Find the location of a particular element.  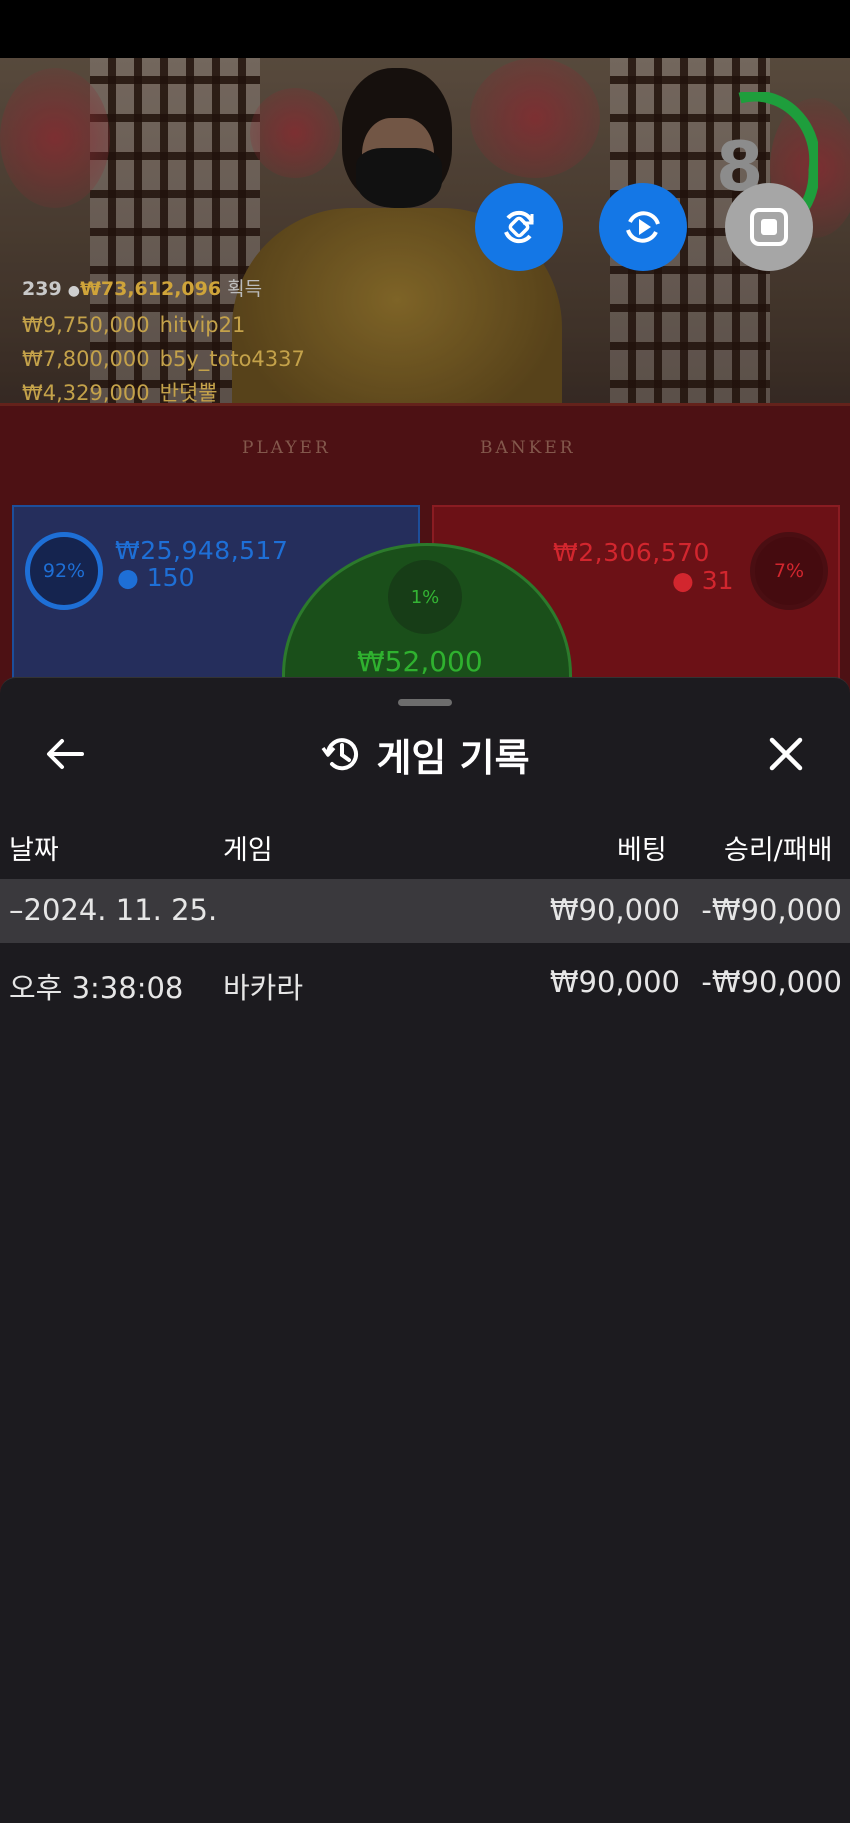

player-percent: 92% is located at coordinates (64, 571).